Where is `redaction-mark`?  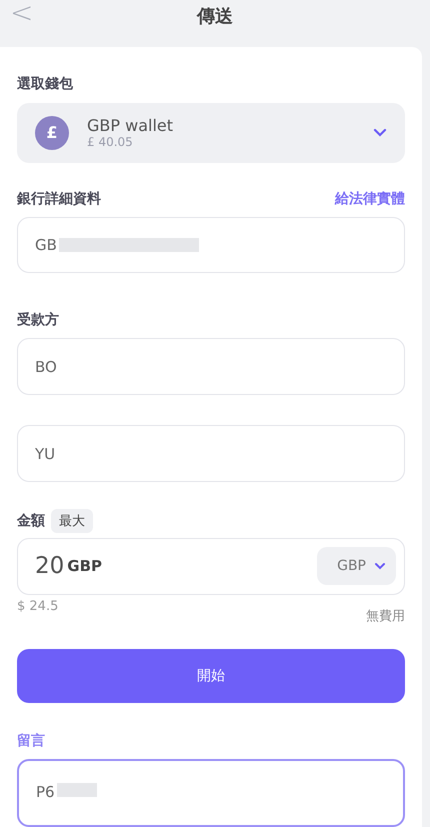
redaction-mark is located at coordinates (76, 789).